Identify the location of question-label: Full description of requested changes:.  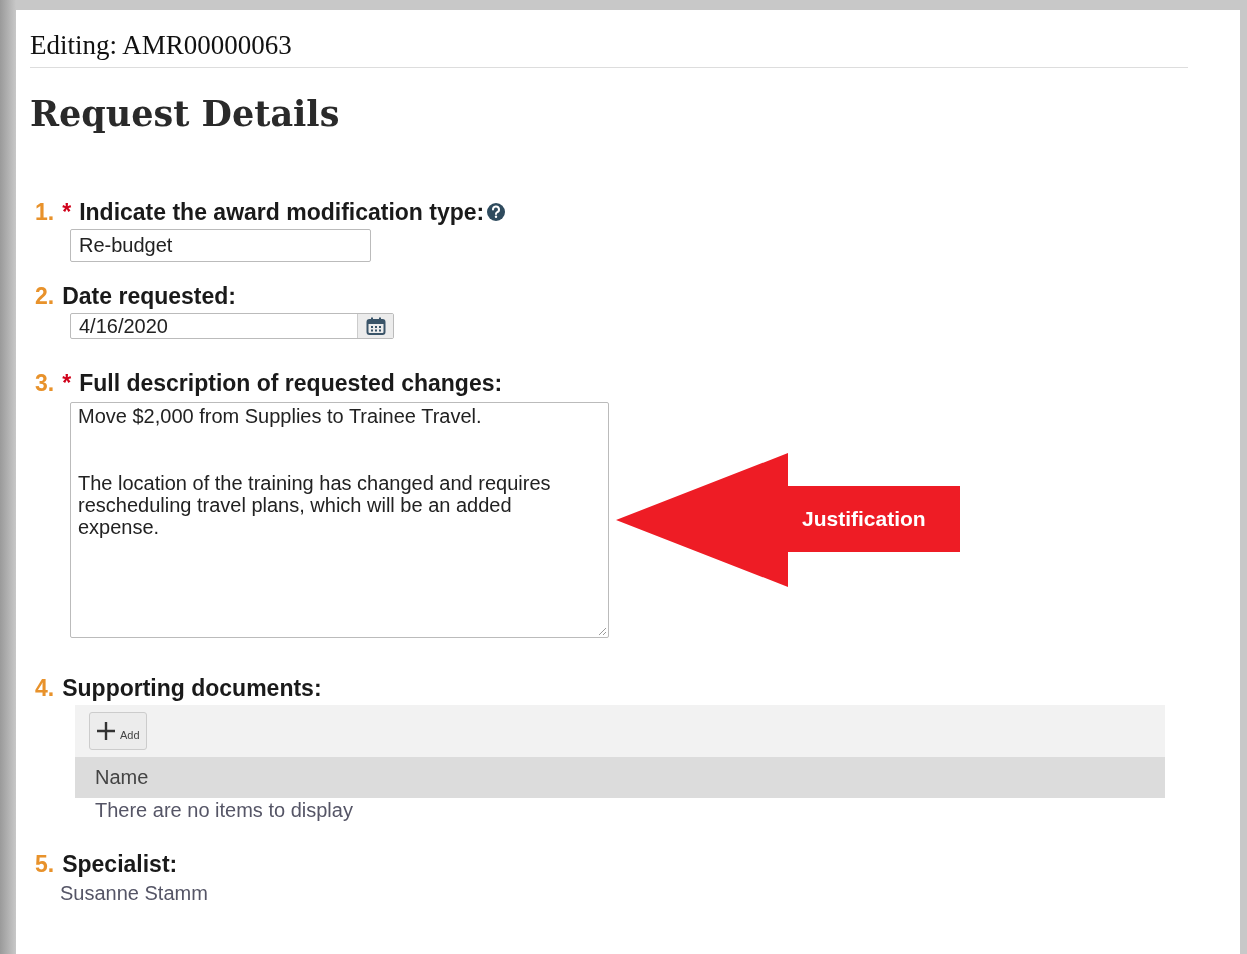
(291, 383).